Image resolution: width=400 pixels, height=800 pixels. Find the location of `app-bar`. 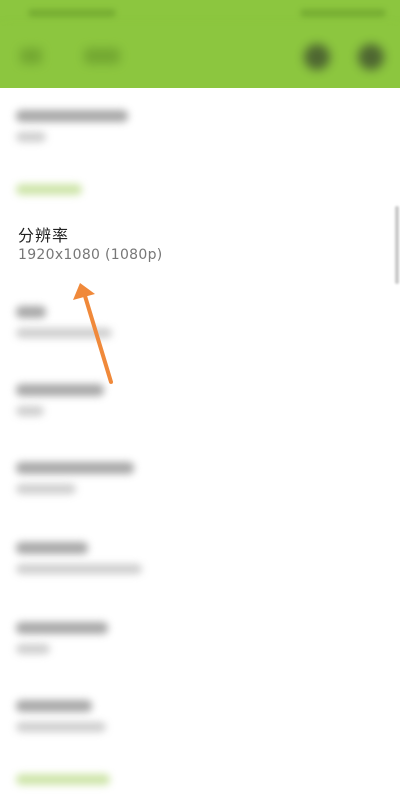

app-bar is located at coordinates (200, 57).